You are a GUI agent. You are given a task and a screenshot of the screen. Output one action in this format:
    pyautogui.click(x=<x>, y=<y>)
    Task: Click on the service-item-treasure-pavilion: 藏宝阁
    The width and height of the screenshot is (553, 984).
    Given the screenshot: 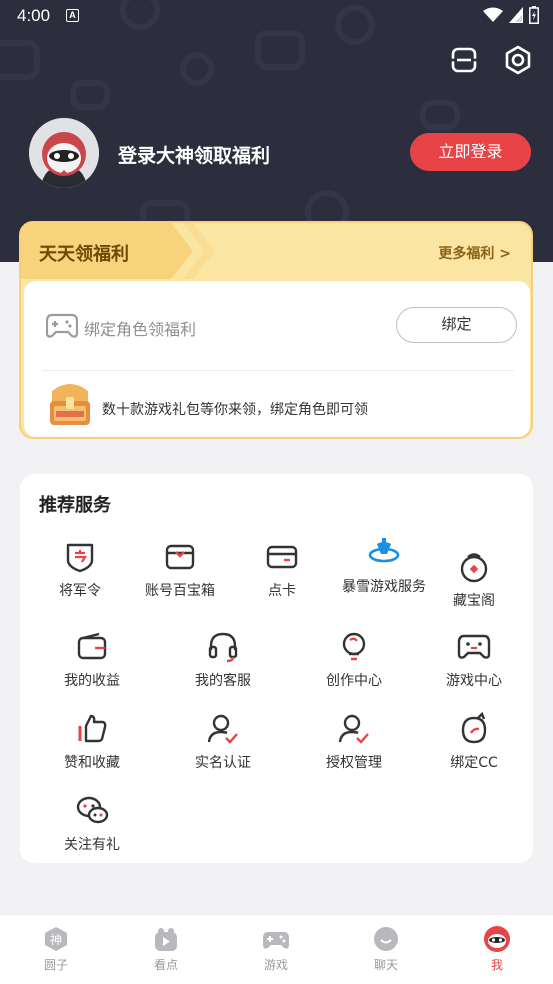 What is the action you would take?
    pyautogui.click(x=474, y=580)
    